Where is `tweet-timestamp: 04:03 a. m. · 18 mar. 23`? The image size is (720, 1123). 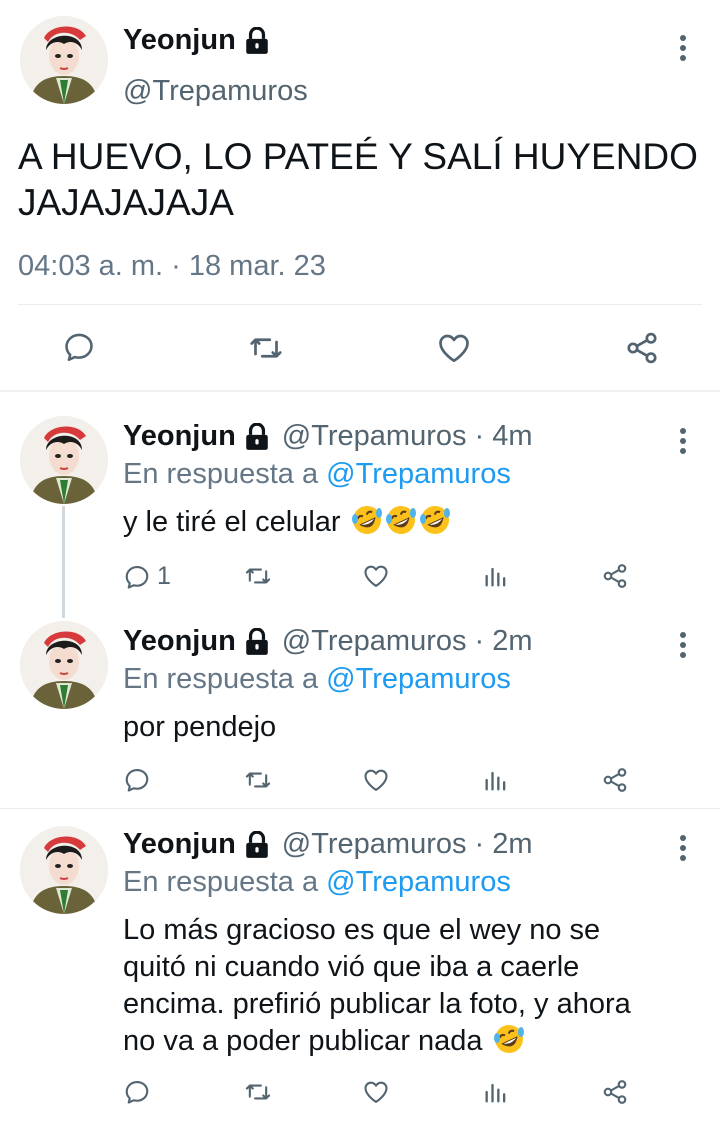 tweet-timestamp: 04:03 a. m. · 18 mar. 23 is located at coordinates (172, 266).